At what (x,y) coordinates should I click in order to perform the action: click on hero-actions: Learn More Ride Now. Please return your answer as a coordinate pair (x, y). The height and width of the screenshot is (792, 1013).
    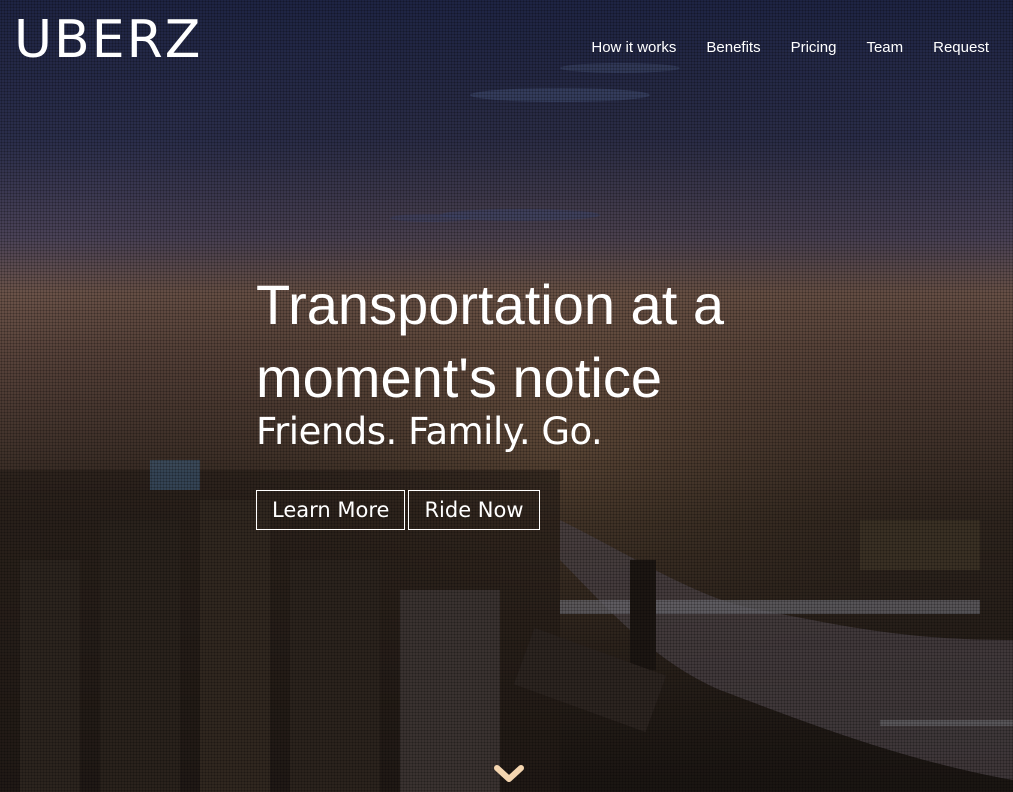
    Looking at the image, I should click on (556, 510).